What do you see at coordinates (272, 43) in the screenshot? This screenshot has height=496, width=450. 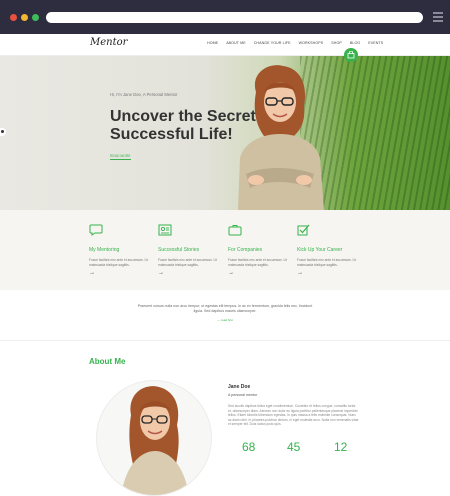 I see `nav-item-change-your-life: CHANGE YOUR LIFE` at bounding box center [272, 43].